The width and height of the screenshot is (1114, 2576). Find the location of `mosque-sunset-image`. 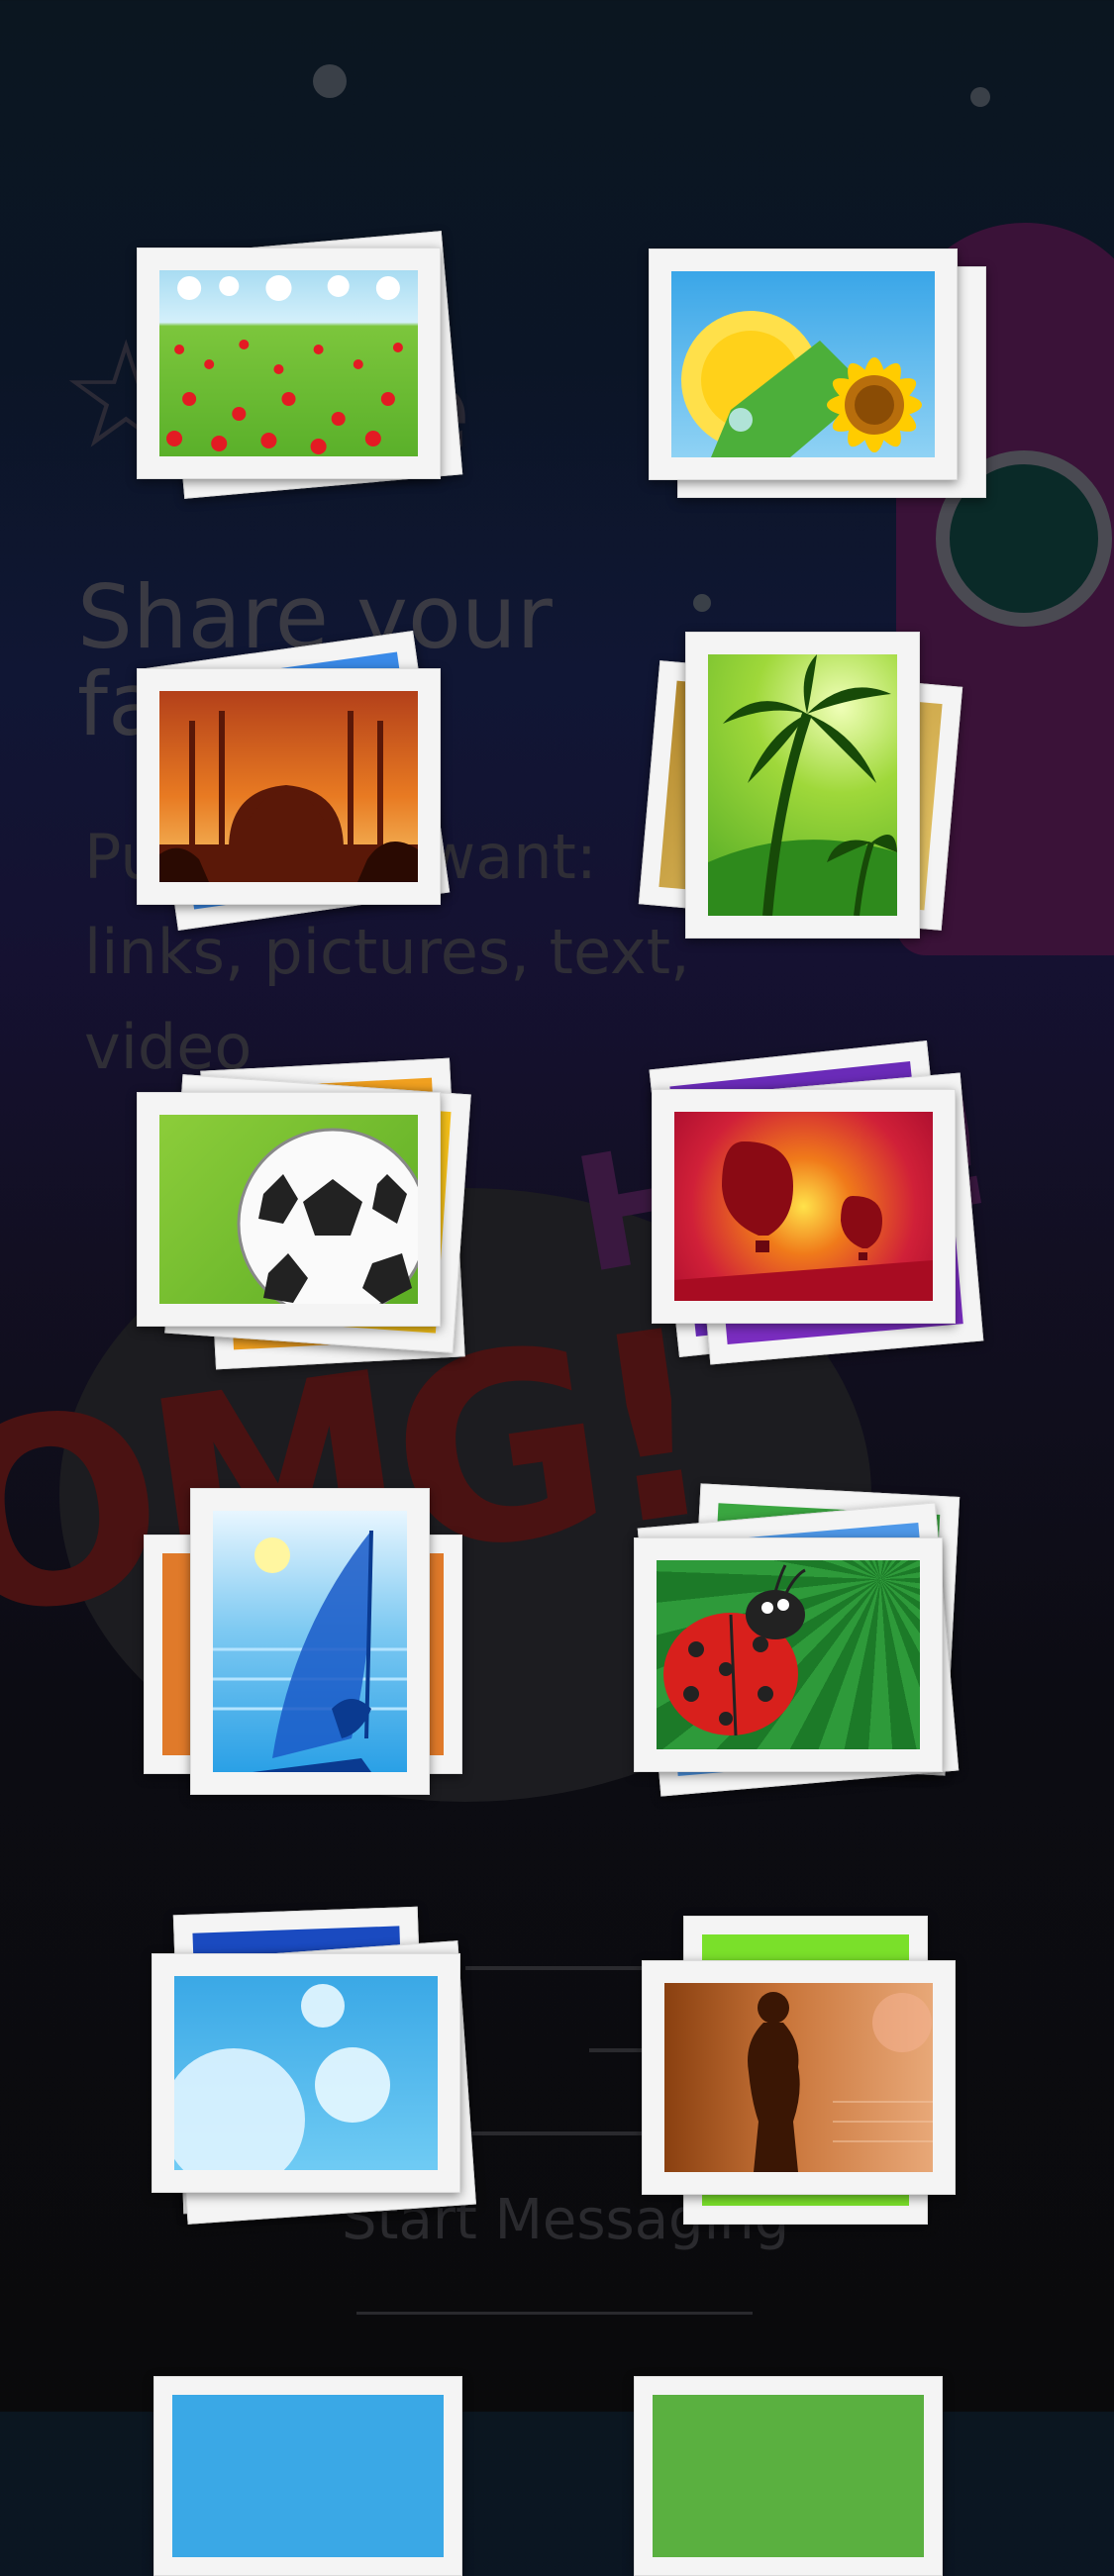

mosque-sunset-image is located at coordinates (289, 786).